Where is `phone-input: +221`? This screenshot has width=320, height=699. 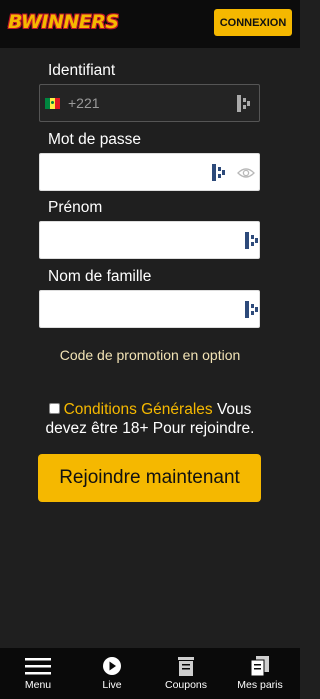 phone-input: +221 is located at coordinates (149, 103).